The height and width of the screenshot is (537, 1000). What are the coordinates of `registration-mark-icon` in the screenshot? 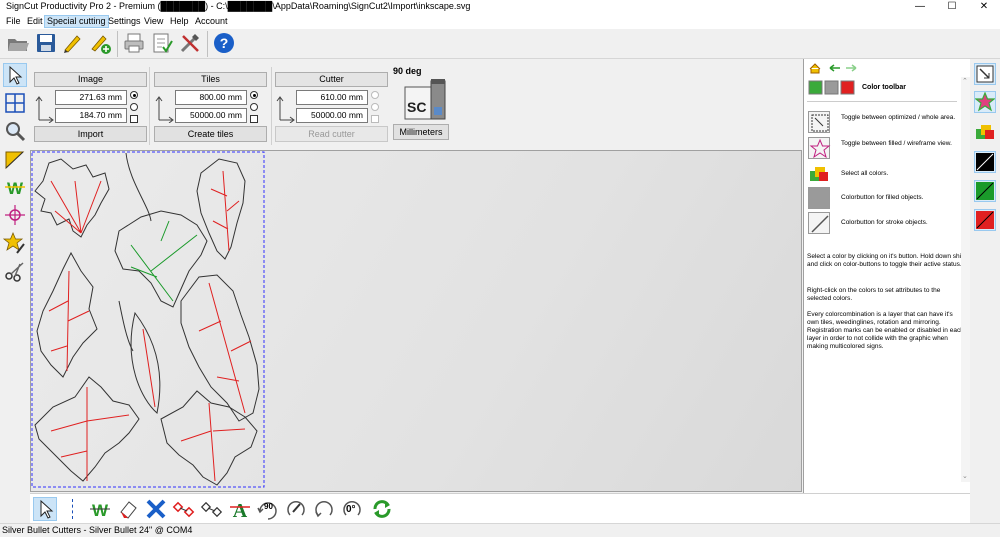 It's located at (15, 215).